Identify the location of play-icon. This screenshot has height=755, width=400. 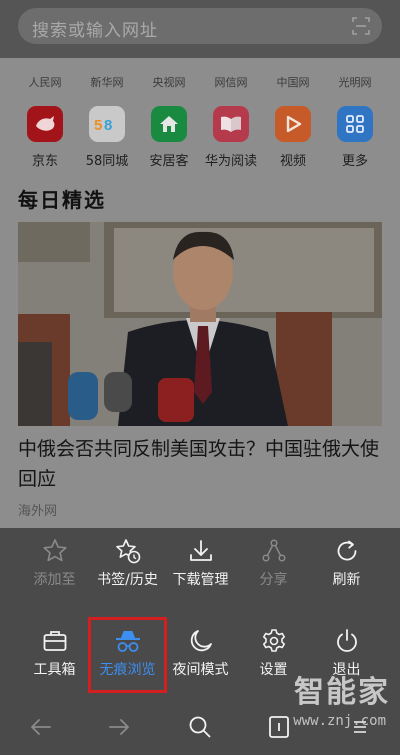
(293, 124).